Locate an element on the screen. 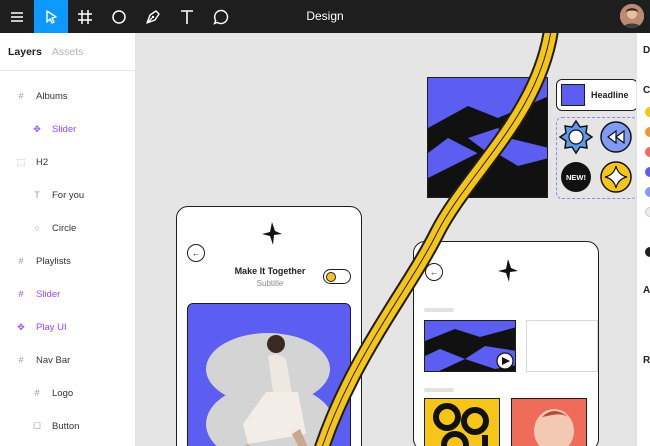 The width and height of the screenshot is (650, 446). text-icon: T is located at coordinates (37, 195).